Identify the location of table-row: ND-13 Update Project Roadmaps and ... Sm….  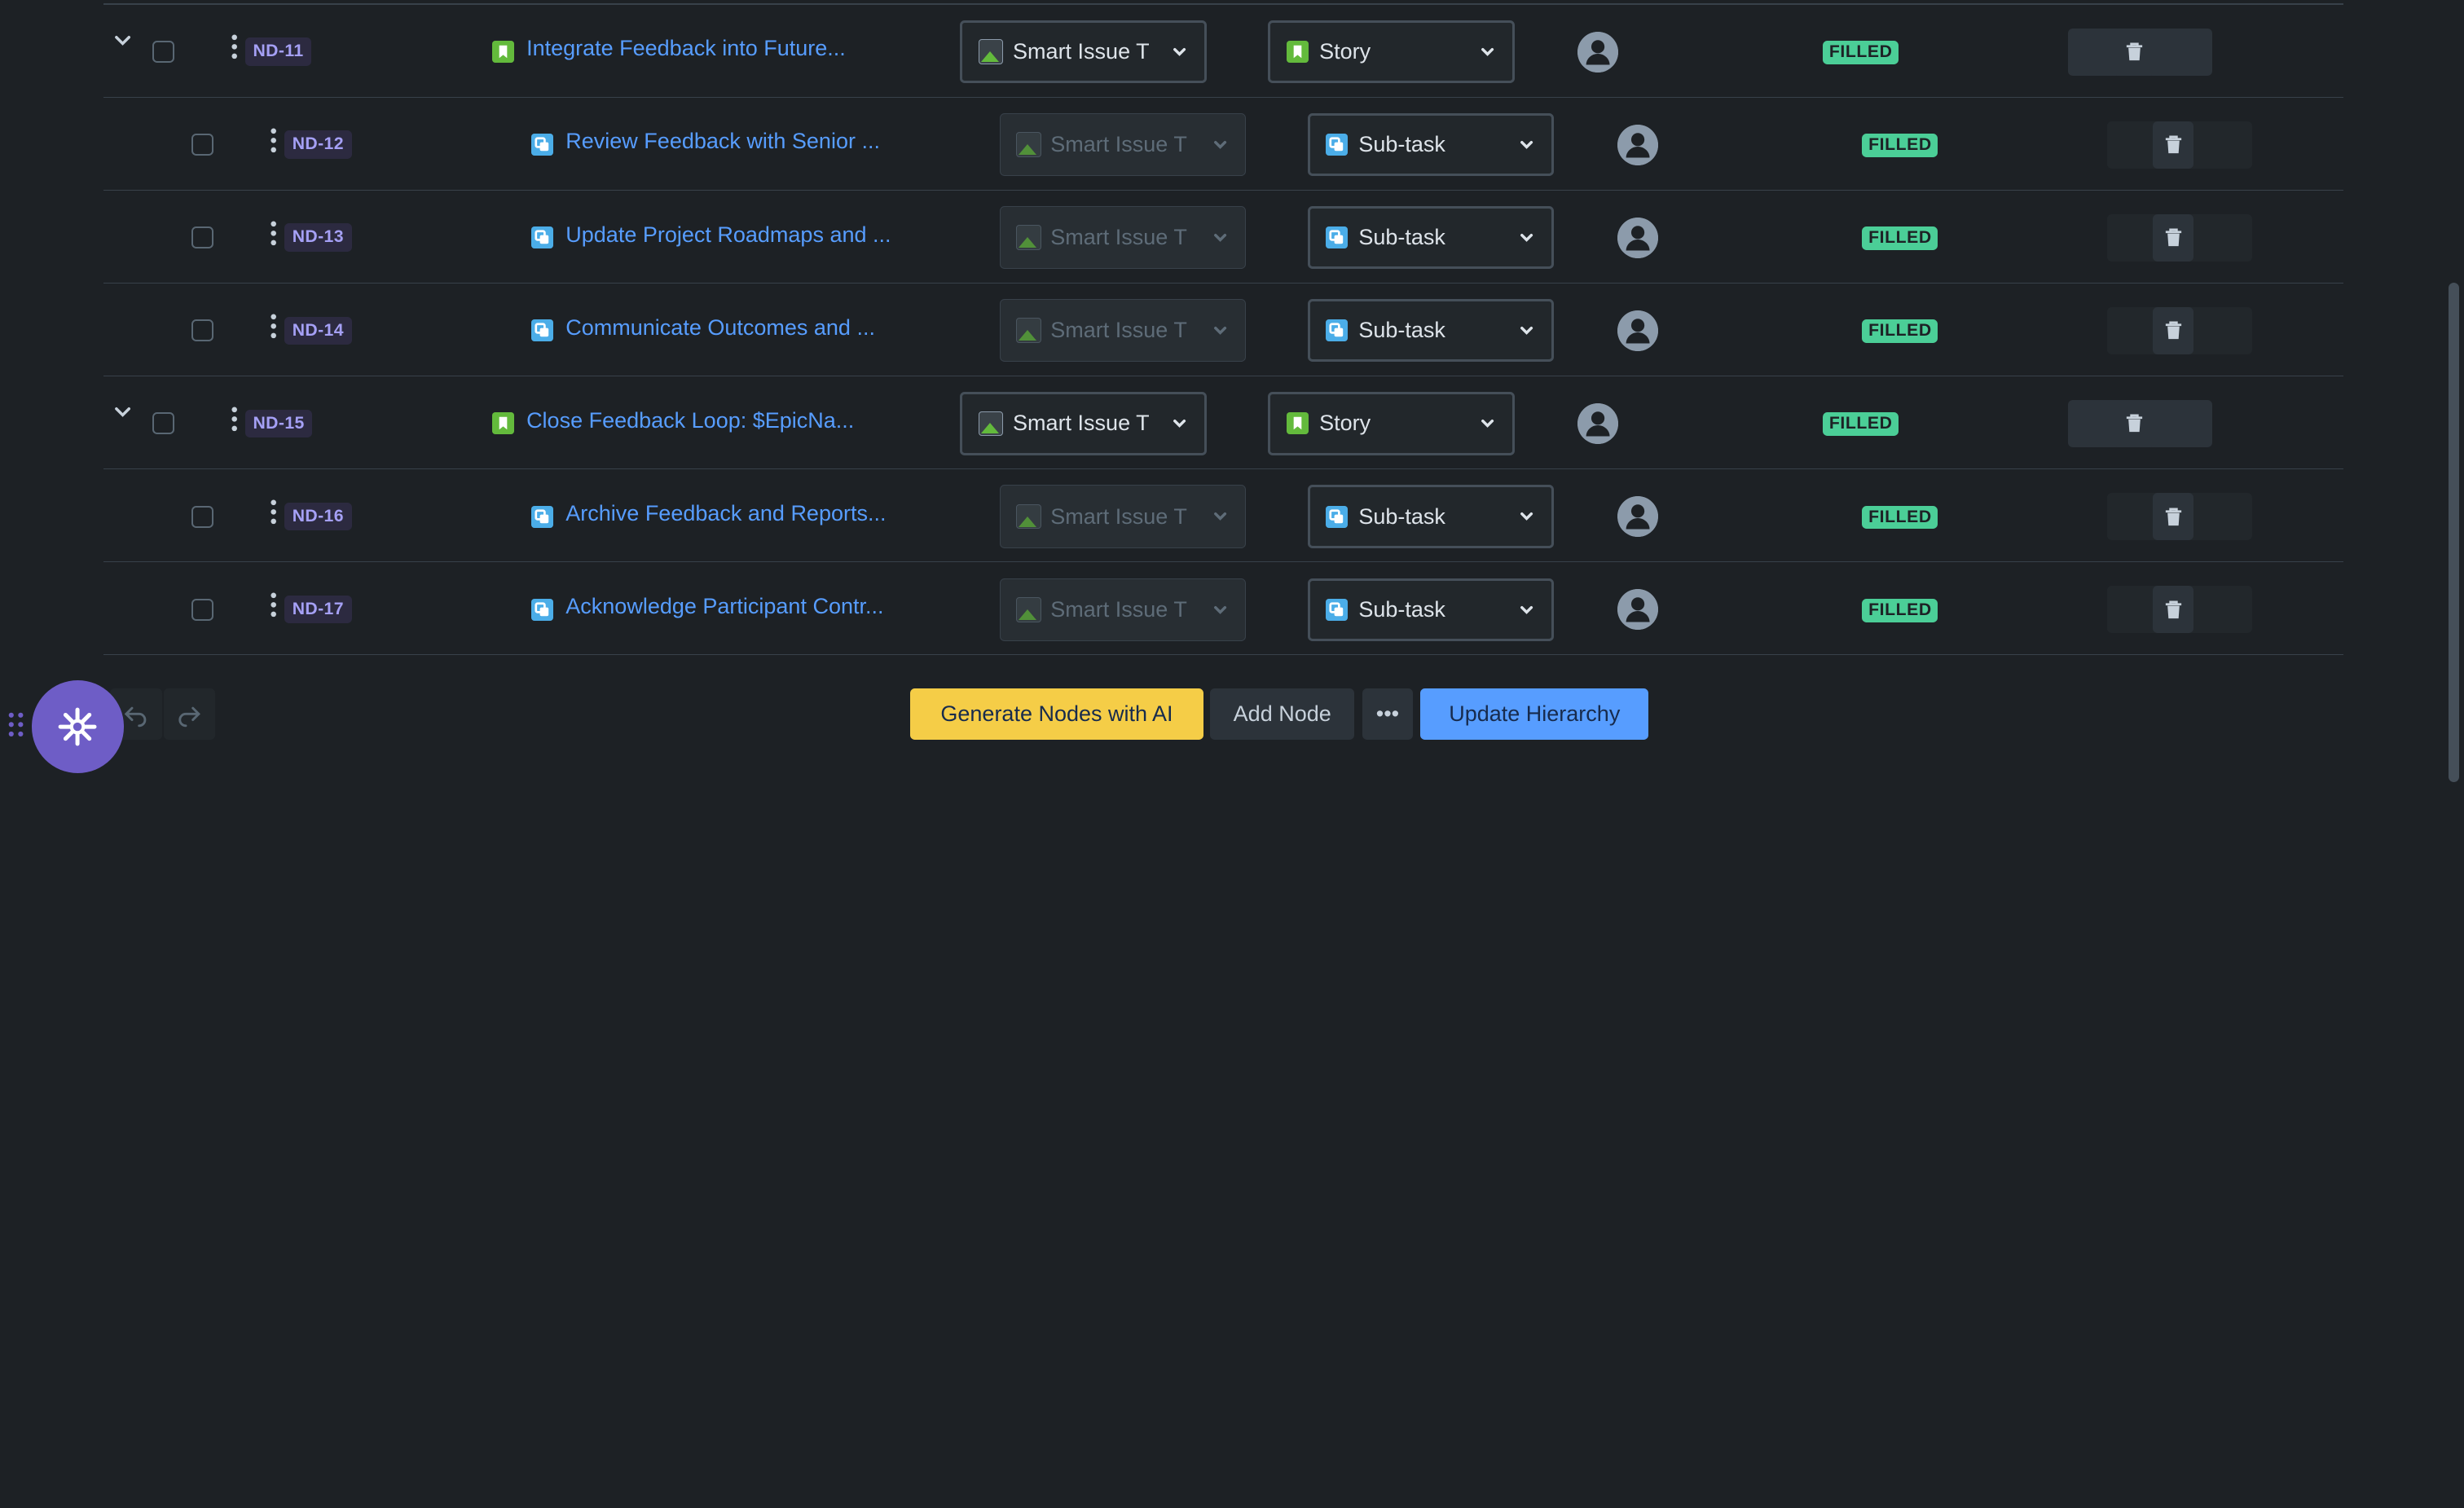
(1223, 237).